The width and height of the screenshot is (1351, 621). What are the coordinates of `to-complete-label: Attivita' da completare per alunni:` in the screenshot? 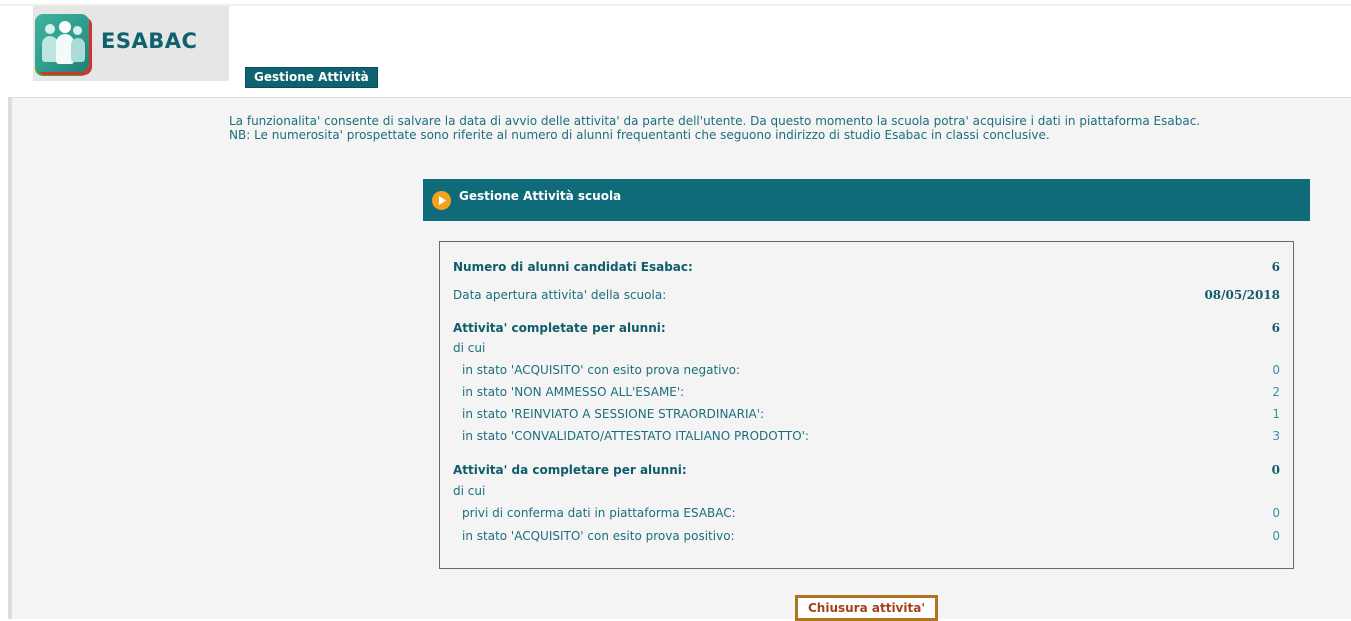 It's located at (570, 470).